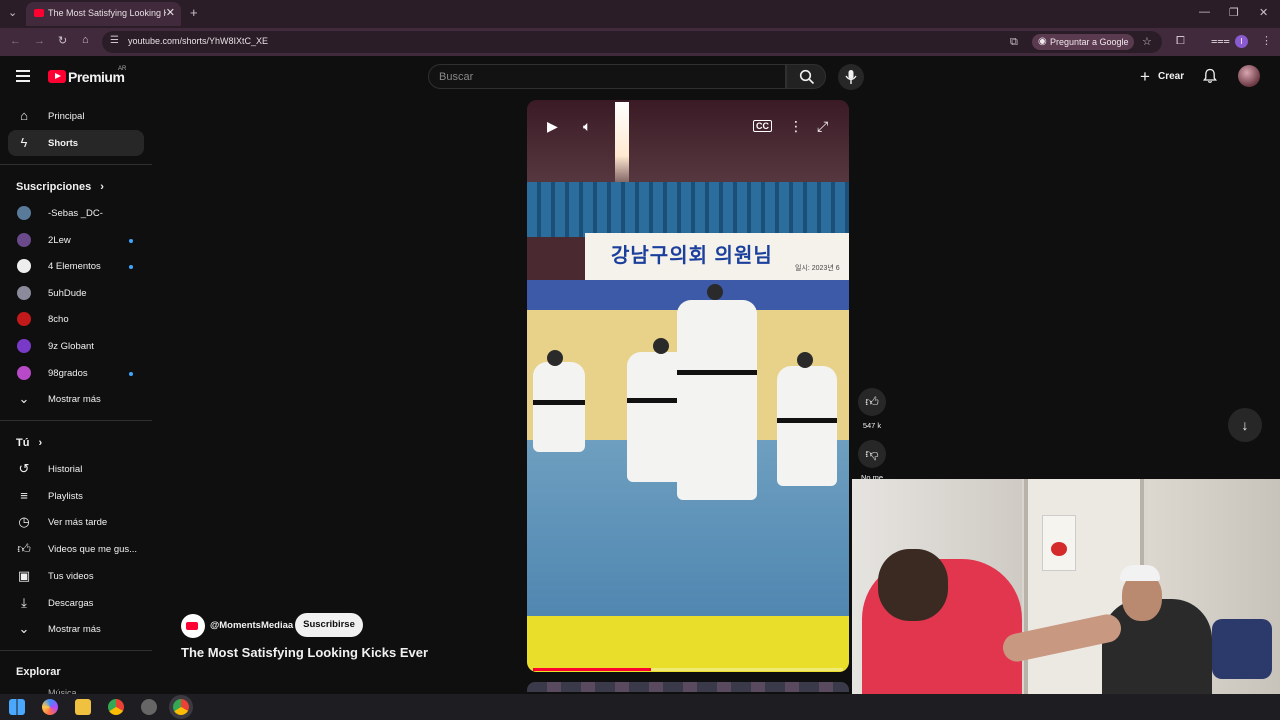 The height and width of the screenshot is (720, 1280). I want to click on subscriptions-title-label: Suscripciones, so click(54, 187).